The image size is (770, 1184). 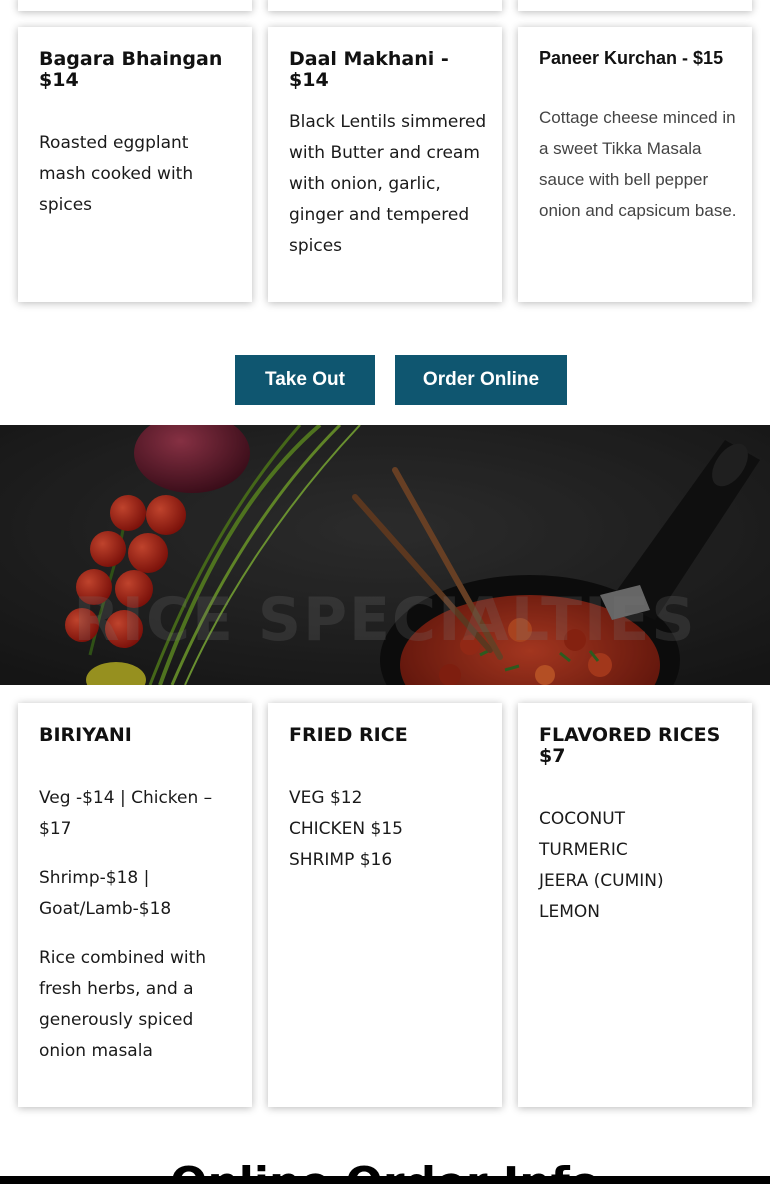 What do you see at coordinates (341, 860) in the screenshot?
I see `price-line: SHRIMP $16` at bounding box center [341, 860].